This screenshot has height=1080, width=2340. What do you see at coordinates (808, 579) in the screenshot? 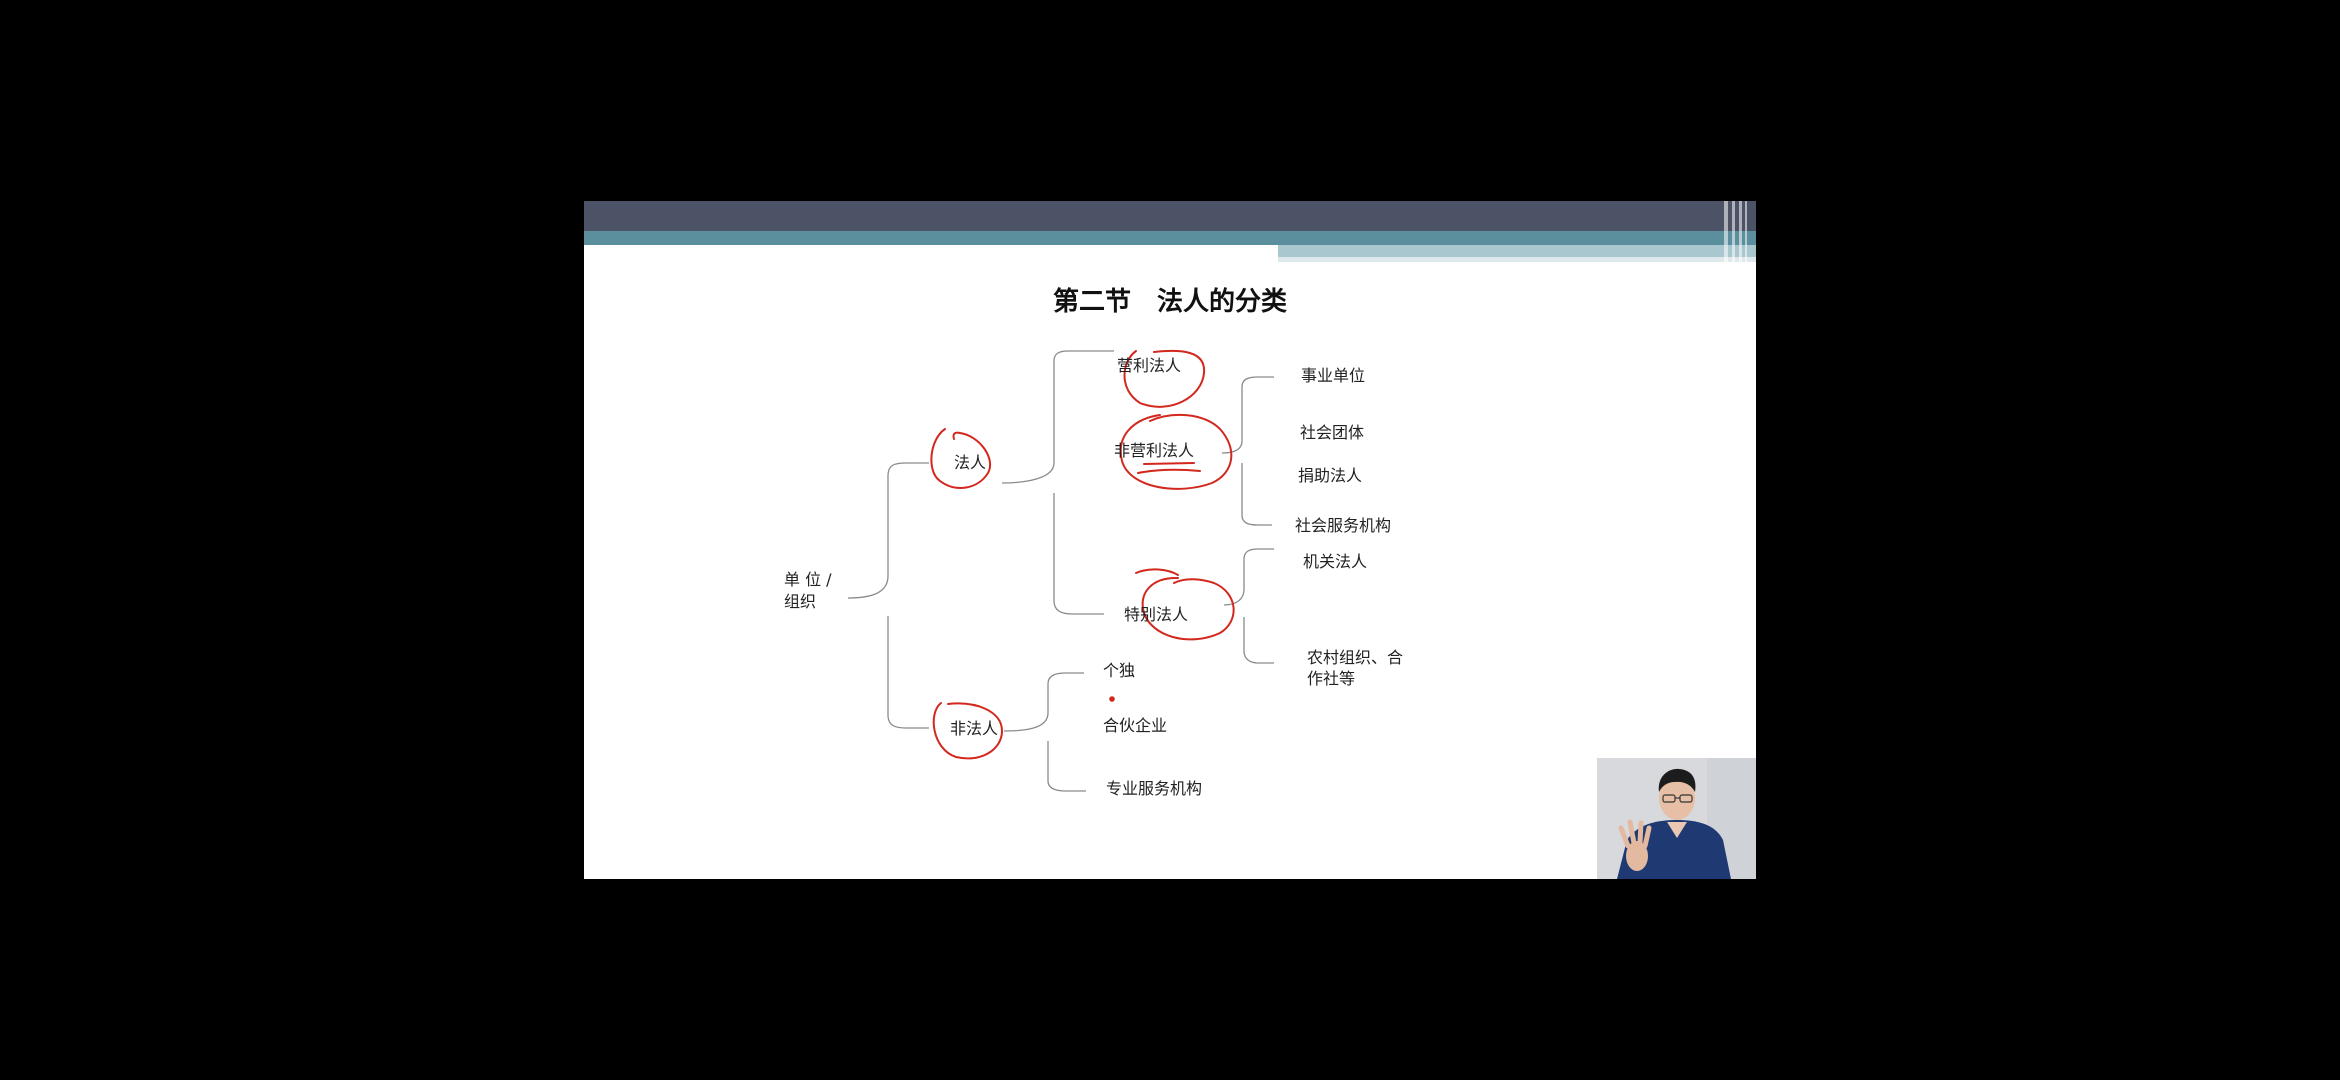
I see `root-node-line1: 单 位 /` at bounding box center [808, 579].